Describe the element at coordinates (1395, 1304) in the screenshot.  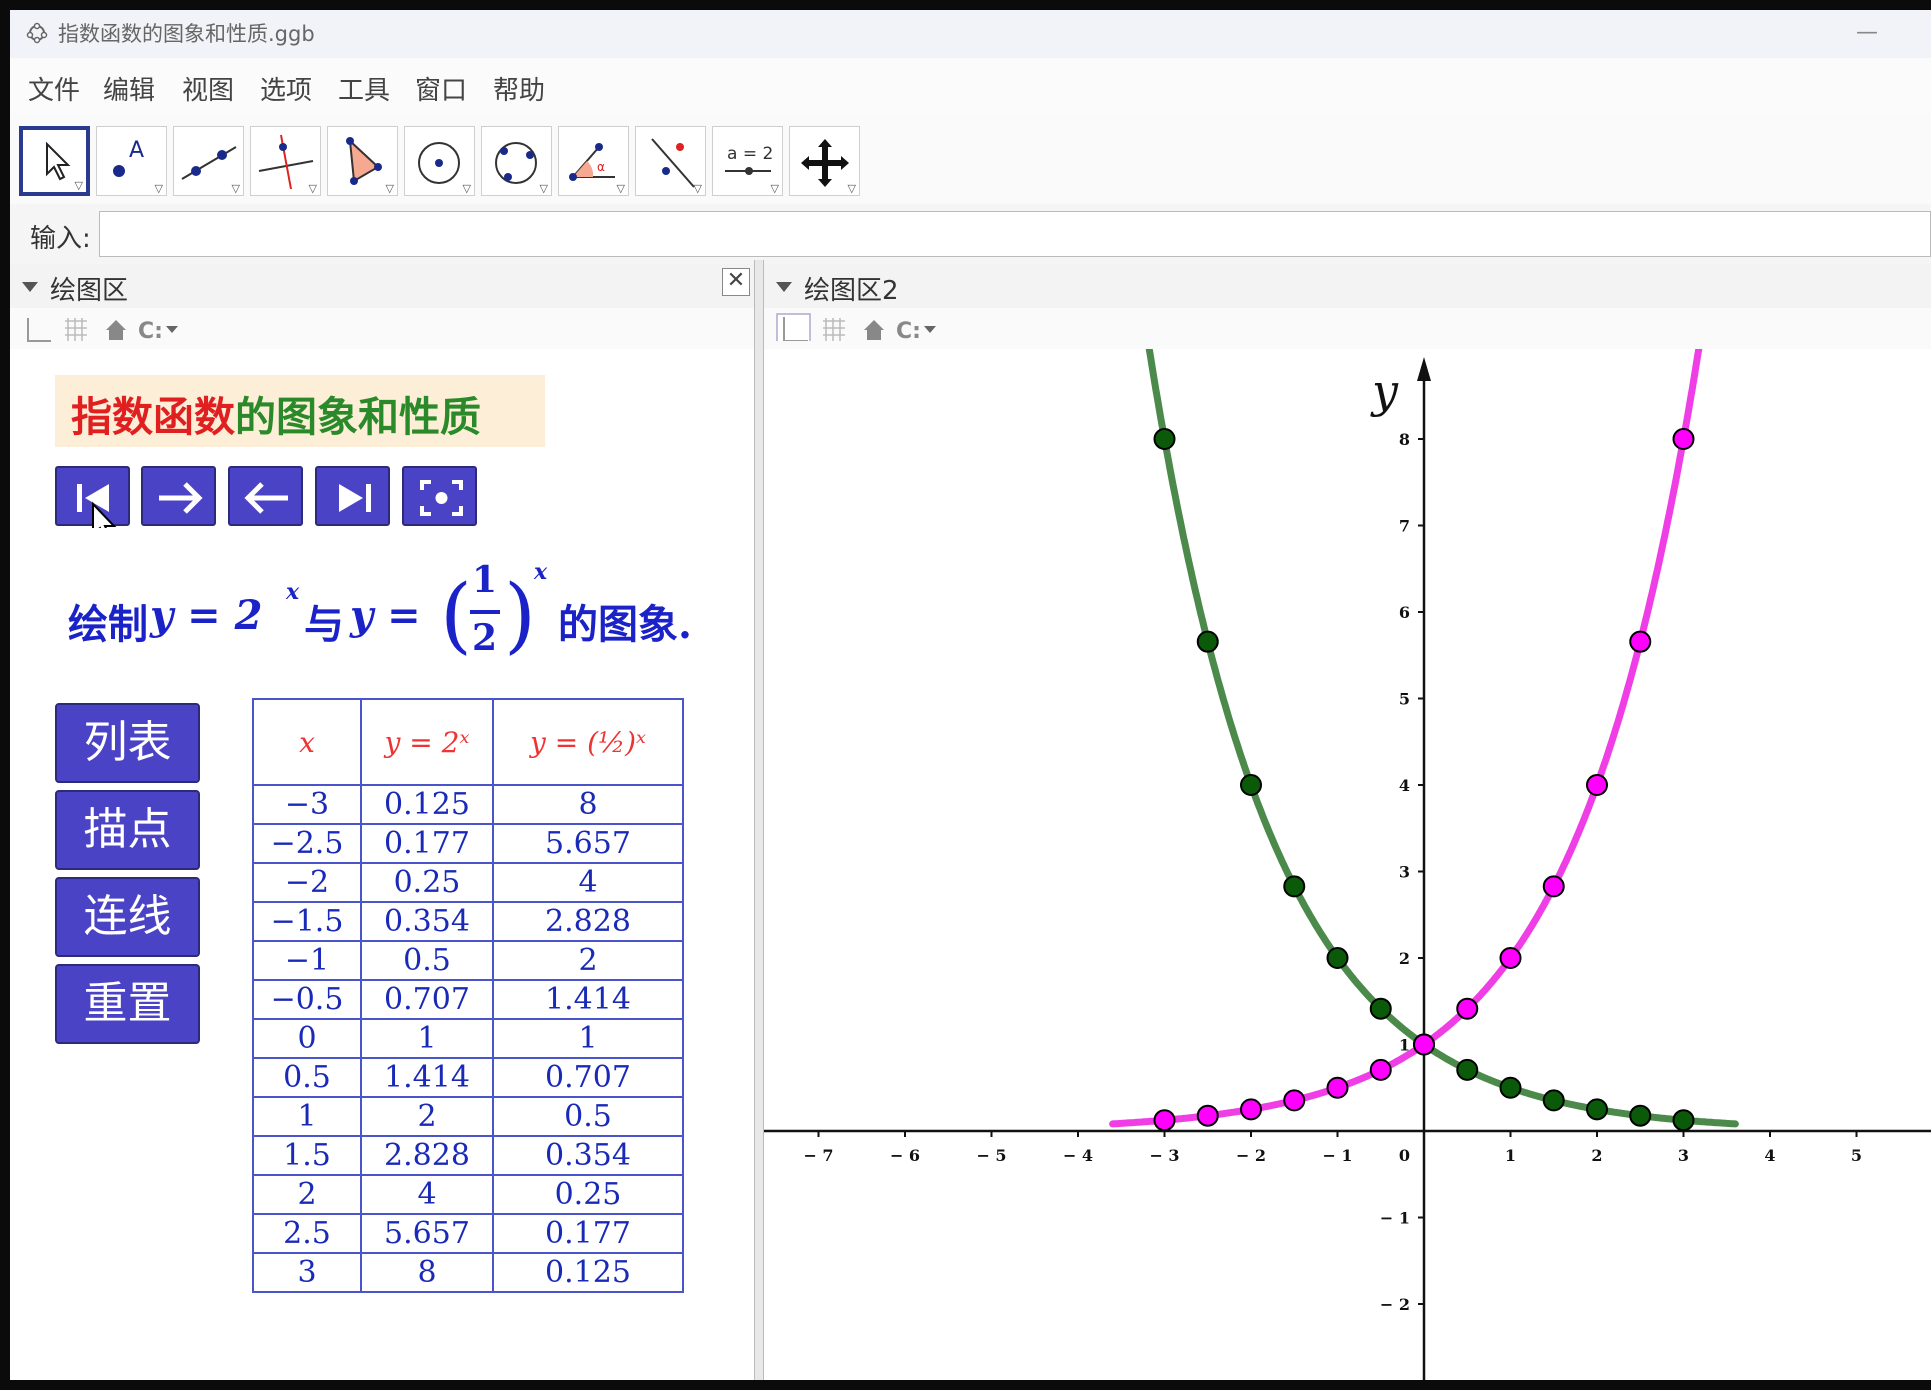
I see `y-tick-label: − 2` at that location.